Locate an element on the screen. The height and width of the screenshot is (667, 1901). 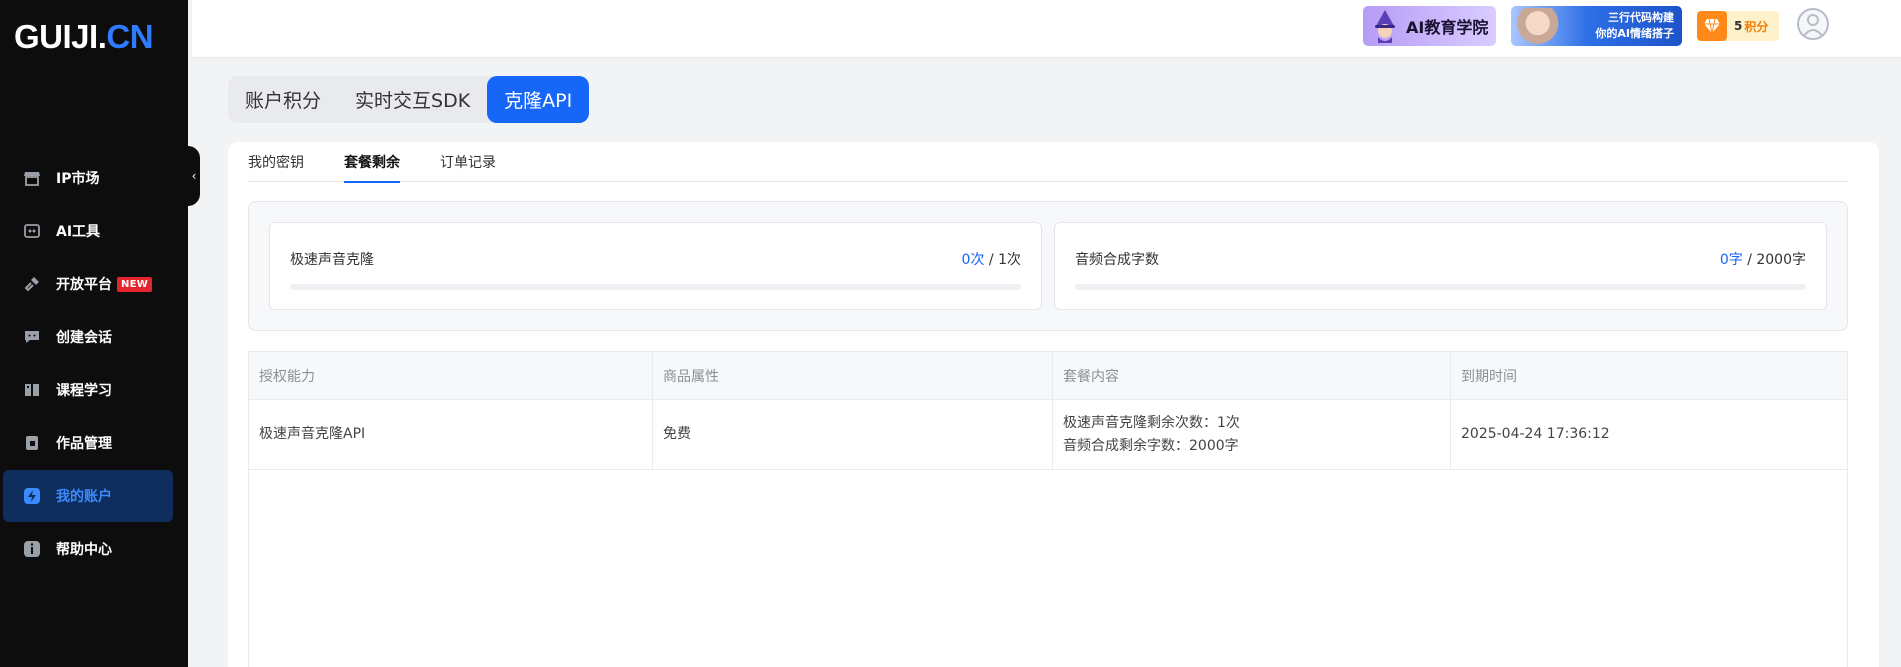
quota-value: 0字 / 2000字 is located at coordinates (1763, 259).